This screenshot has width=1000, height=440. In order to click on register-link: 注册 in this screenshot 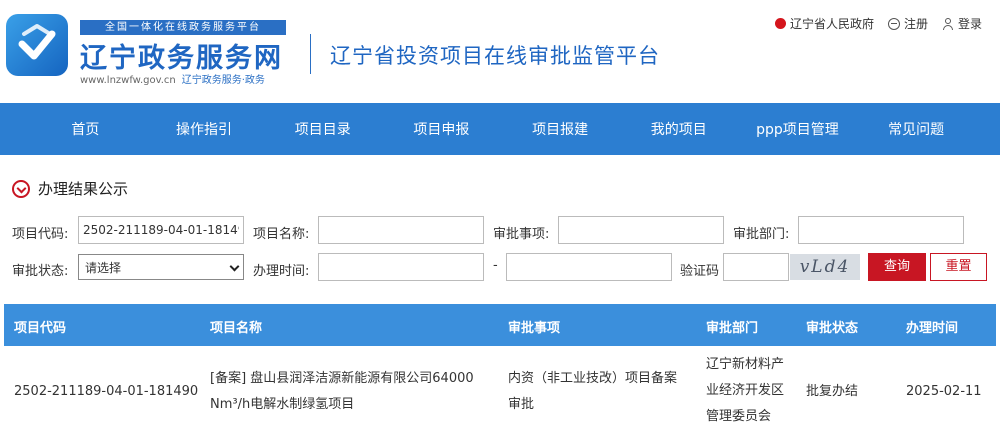, I will do `click(907, 23)`.